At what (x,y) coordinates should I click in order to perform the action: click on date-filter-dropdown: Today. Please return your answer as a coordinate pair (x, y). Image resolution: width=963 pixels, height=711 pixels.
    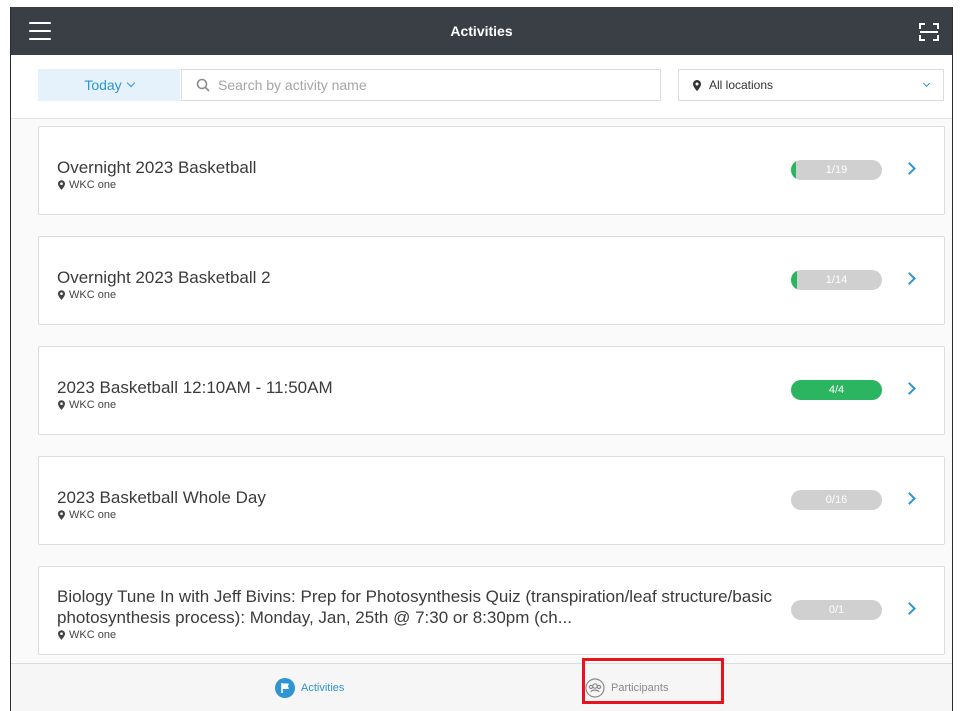
    Looking at the image, I should click on (109, 85).